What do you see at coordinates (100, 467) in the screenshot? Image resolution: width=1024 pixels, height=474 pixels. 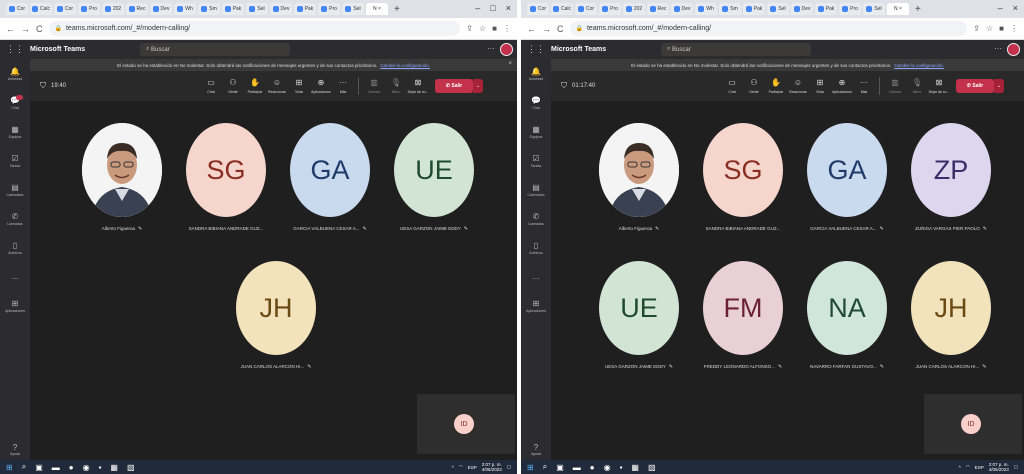 I see `teams-icon: ▪` at bounding box center [100, 467].